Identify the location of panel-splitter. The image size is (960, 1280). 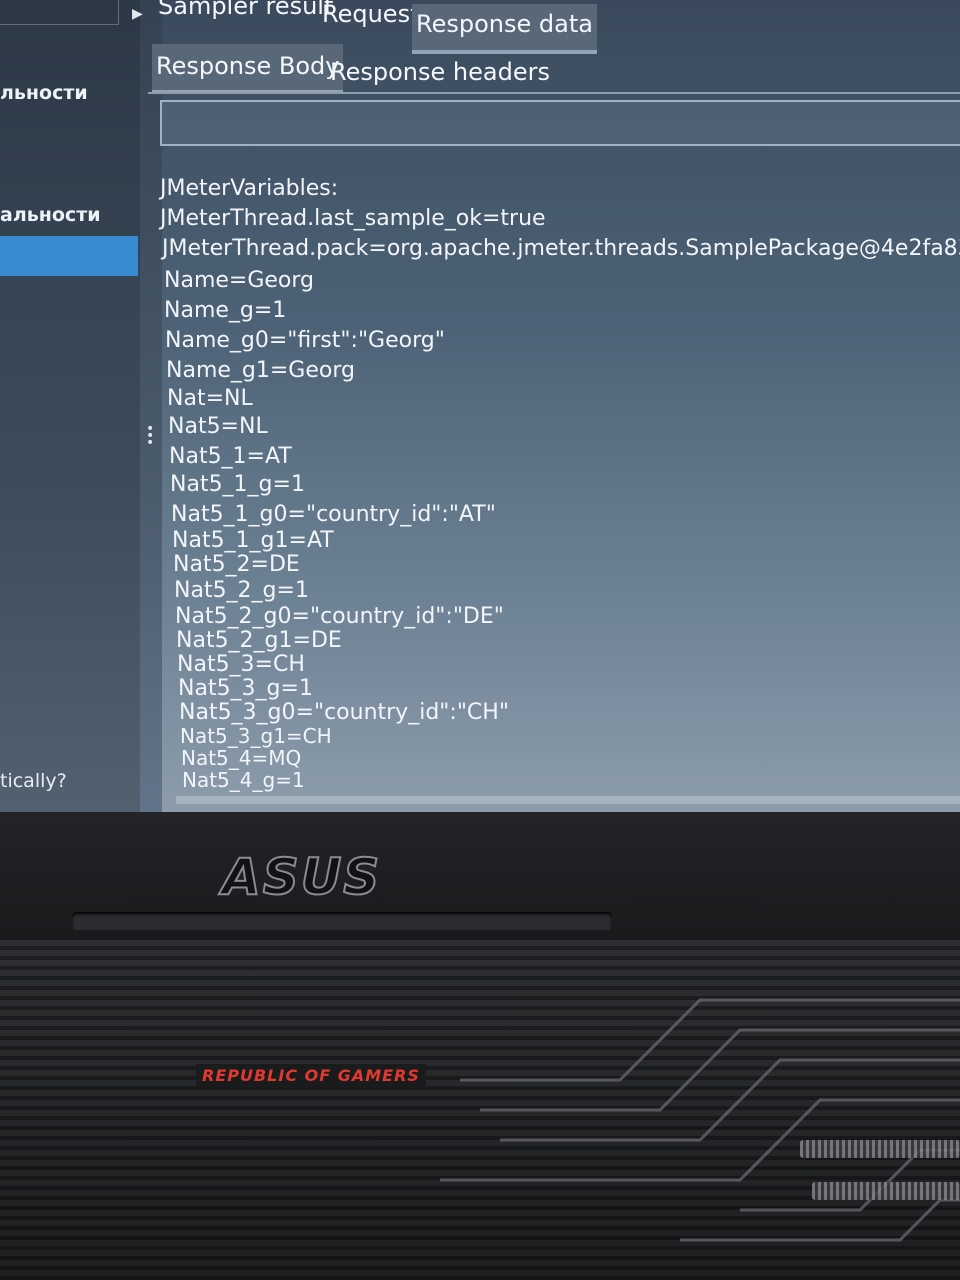
(151, 406).